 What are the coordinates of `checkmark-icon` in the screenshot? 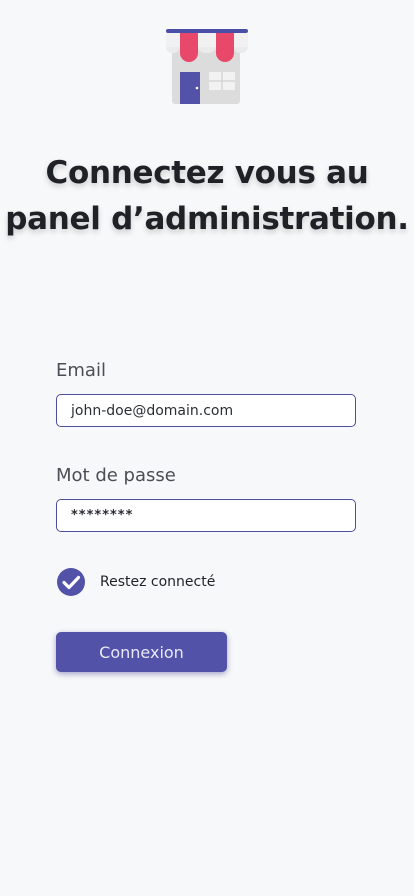 It's located at (71, 582).